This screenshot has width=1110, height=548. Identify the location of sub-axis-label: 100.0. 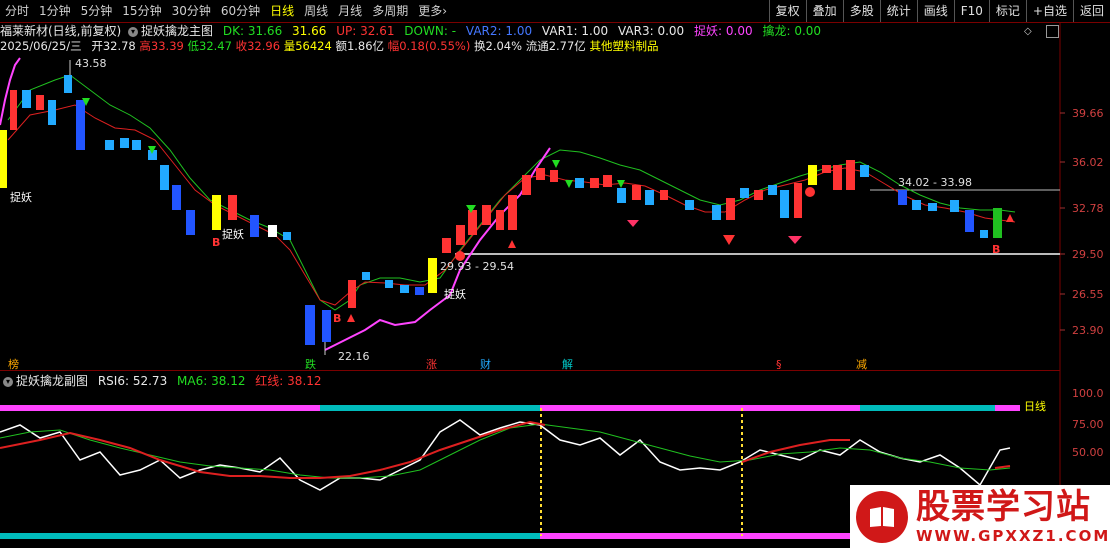
(1088, 393).